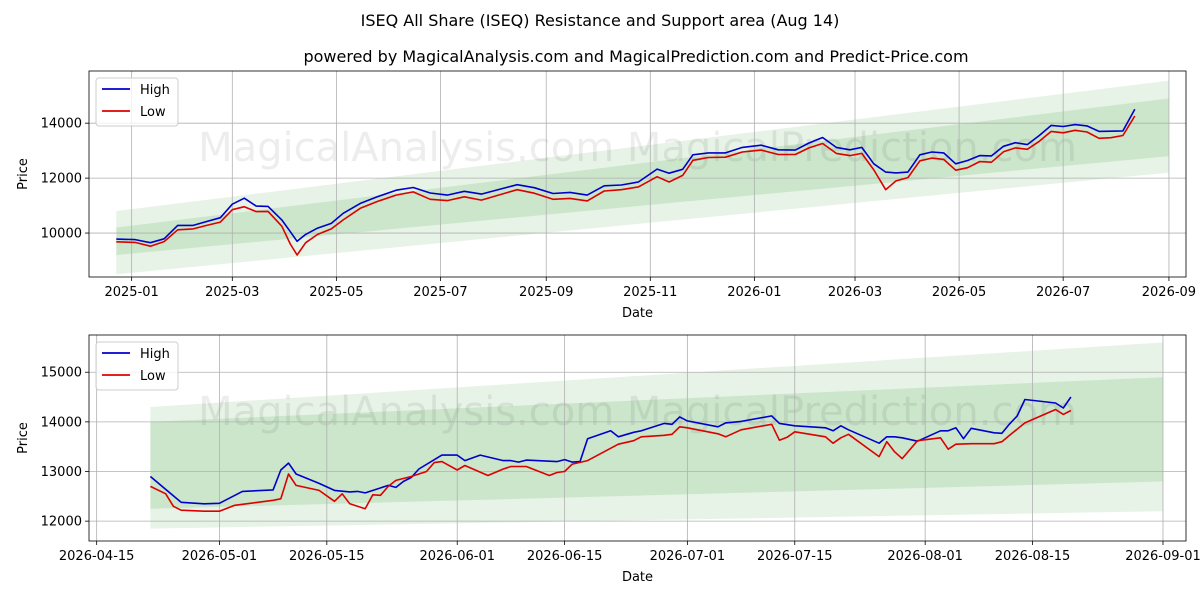 This screenshot has width=1200, height=600. What do you see at coordinates (650, 292) in the screenshot?
I see `x-tick-label: 2025-11` at bounding box center [650, 292].